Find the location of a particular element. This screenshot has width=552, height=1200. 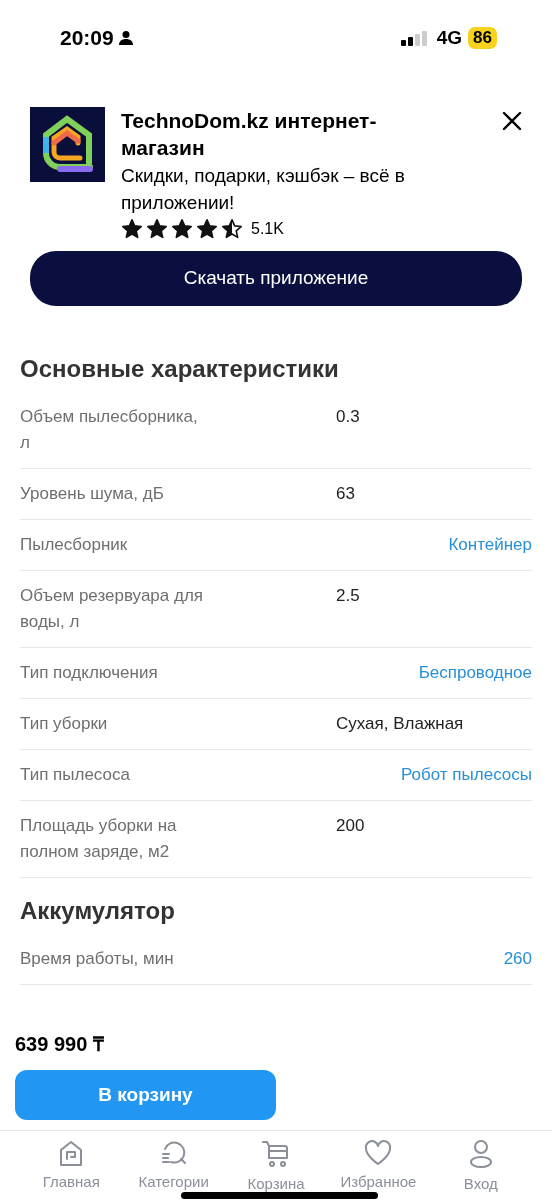

add-to-cart-button: В корзину is located at coordinates (145, 1095).